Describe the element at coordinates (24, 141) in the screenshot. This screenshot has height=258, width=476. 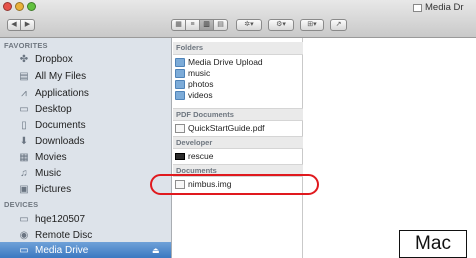
I see `downloads-icon: ⬇` at that location.